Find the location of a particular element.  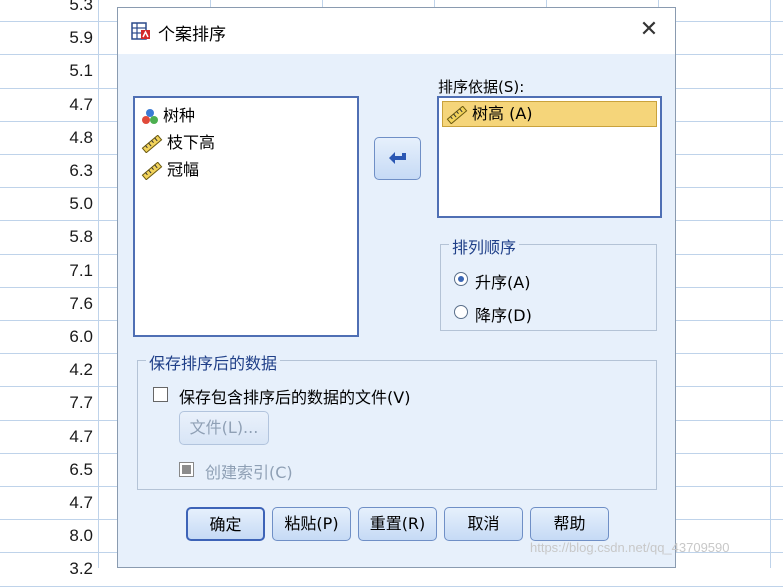

spreadsheet-cell: 4.2 is located at coordinates (46, 369).